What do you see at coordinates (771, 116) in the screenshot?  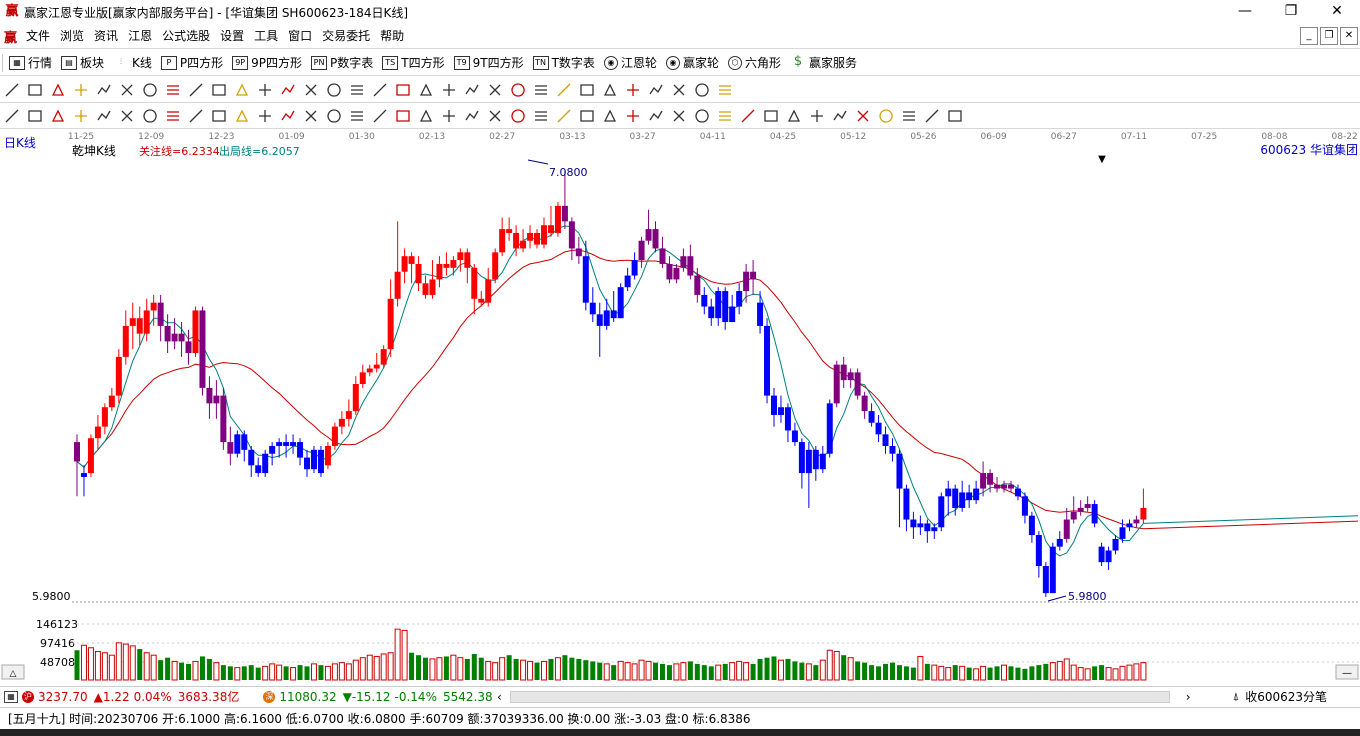 I see `arrow2-tool-button` at bounding box center [771, 116].